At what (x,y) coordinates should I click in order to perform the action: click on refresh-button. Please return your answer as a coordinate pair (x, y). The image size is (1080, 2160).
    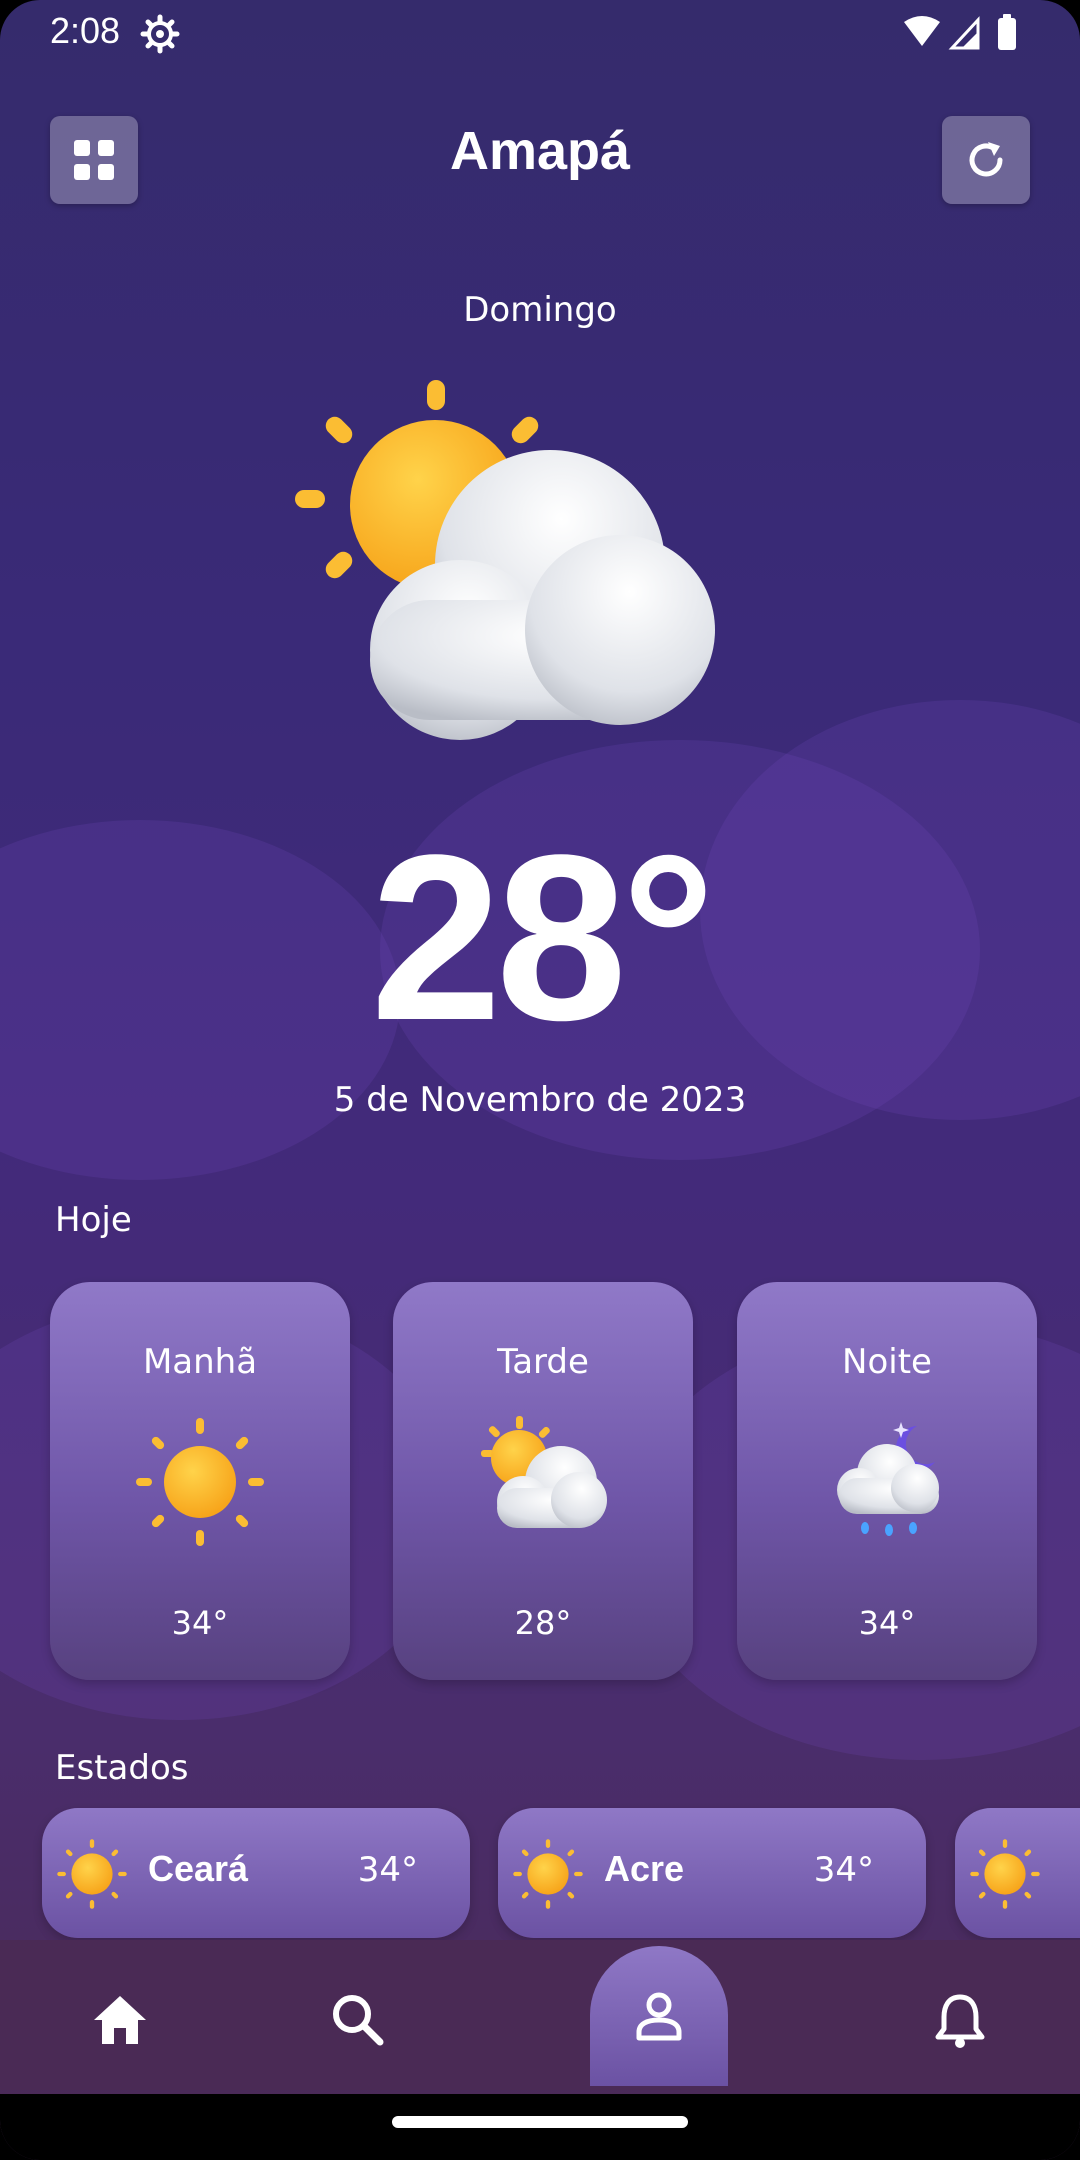
    Looking at the image, I should click on (986, 160).